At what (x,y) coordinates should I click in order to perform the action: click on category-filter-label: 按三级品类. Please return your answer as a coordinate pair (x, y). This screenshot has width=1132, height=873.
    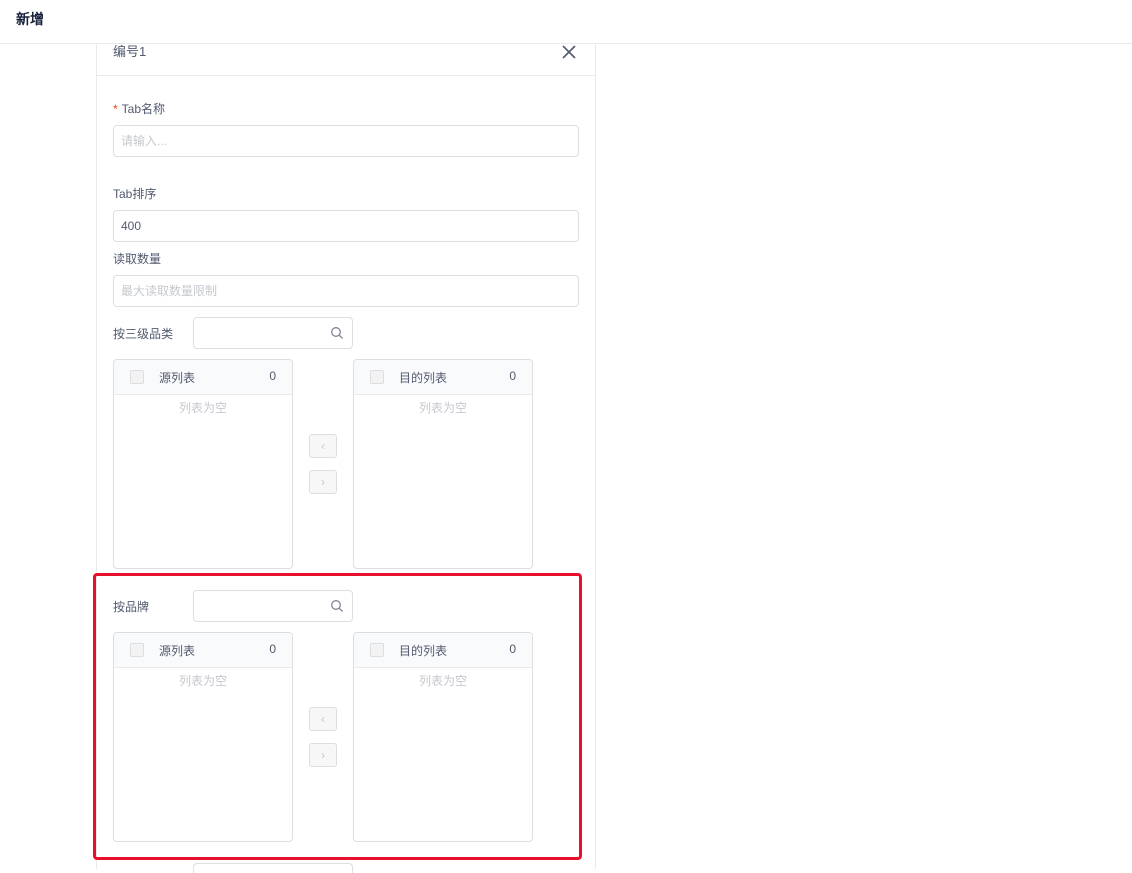
    Looking at the image, I should click on (143, 334).